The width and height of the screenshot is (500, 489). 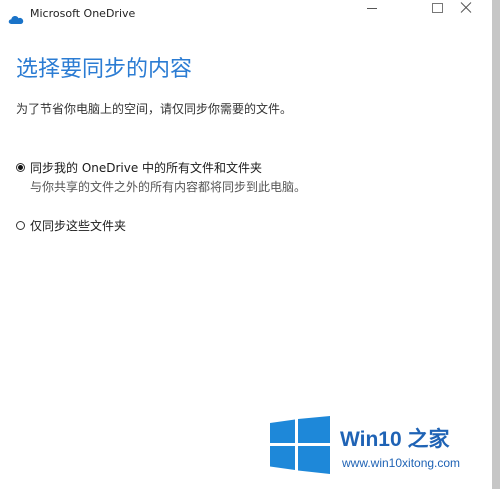 I want to click on maximize-button, so click(x=437, y=11).